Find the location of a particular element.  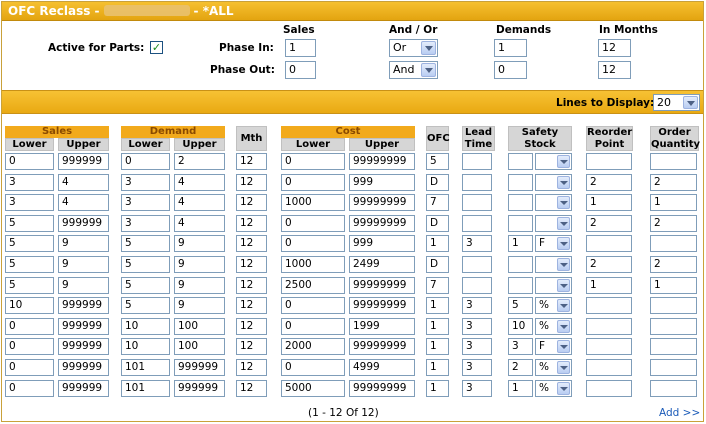

safety-stock-input: 5 is located at coordinates (520, 306).